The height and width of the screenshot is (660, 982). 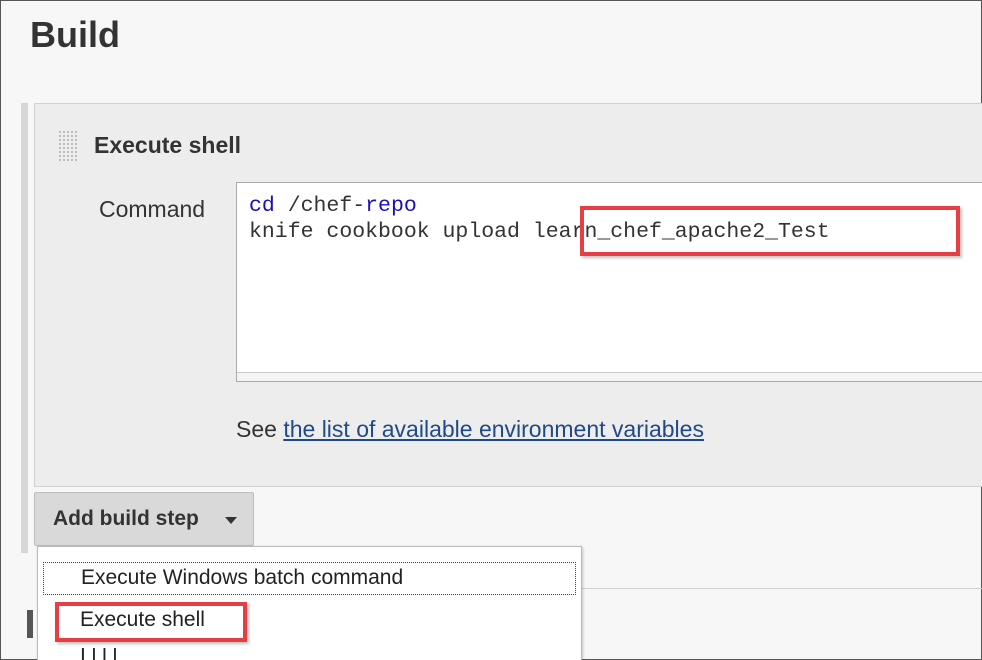 I want to click on add-build-step-label: Add build step, so click(x=126, y=518).